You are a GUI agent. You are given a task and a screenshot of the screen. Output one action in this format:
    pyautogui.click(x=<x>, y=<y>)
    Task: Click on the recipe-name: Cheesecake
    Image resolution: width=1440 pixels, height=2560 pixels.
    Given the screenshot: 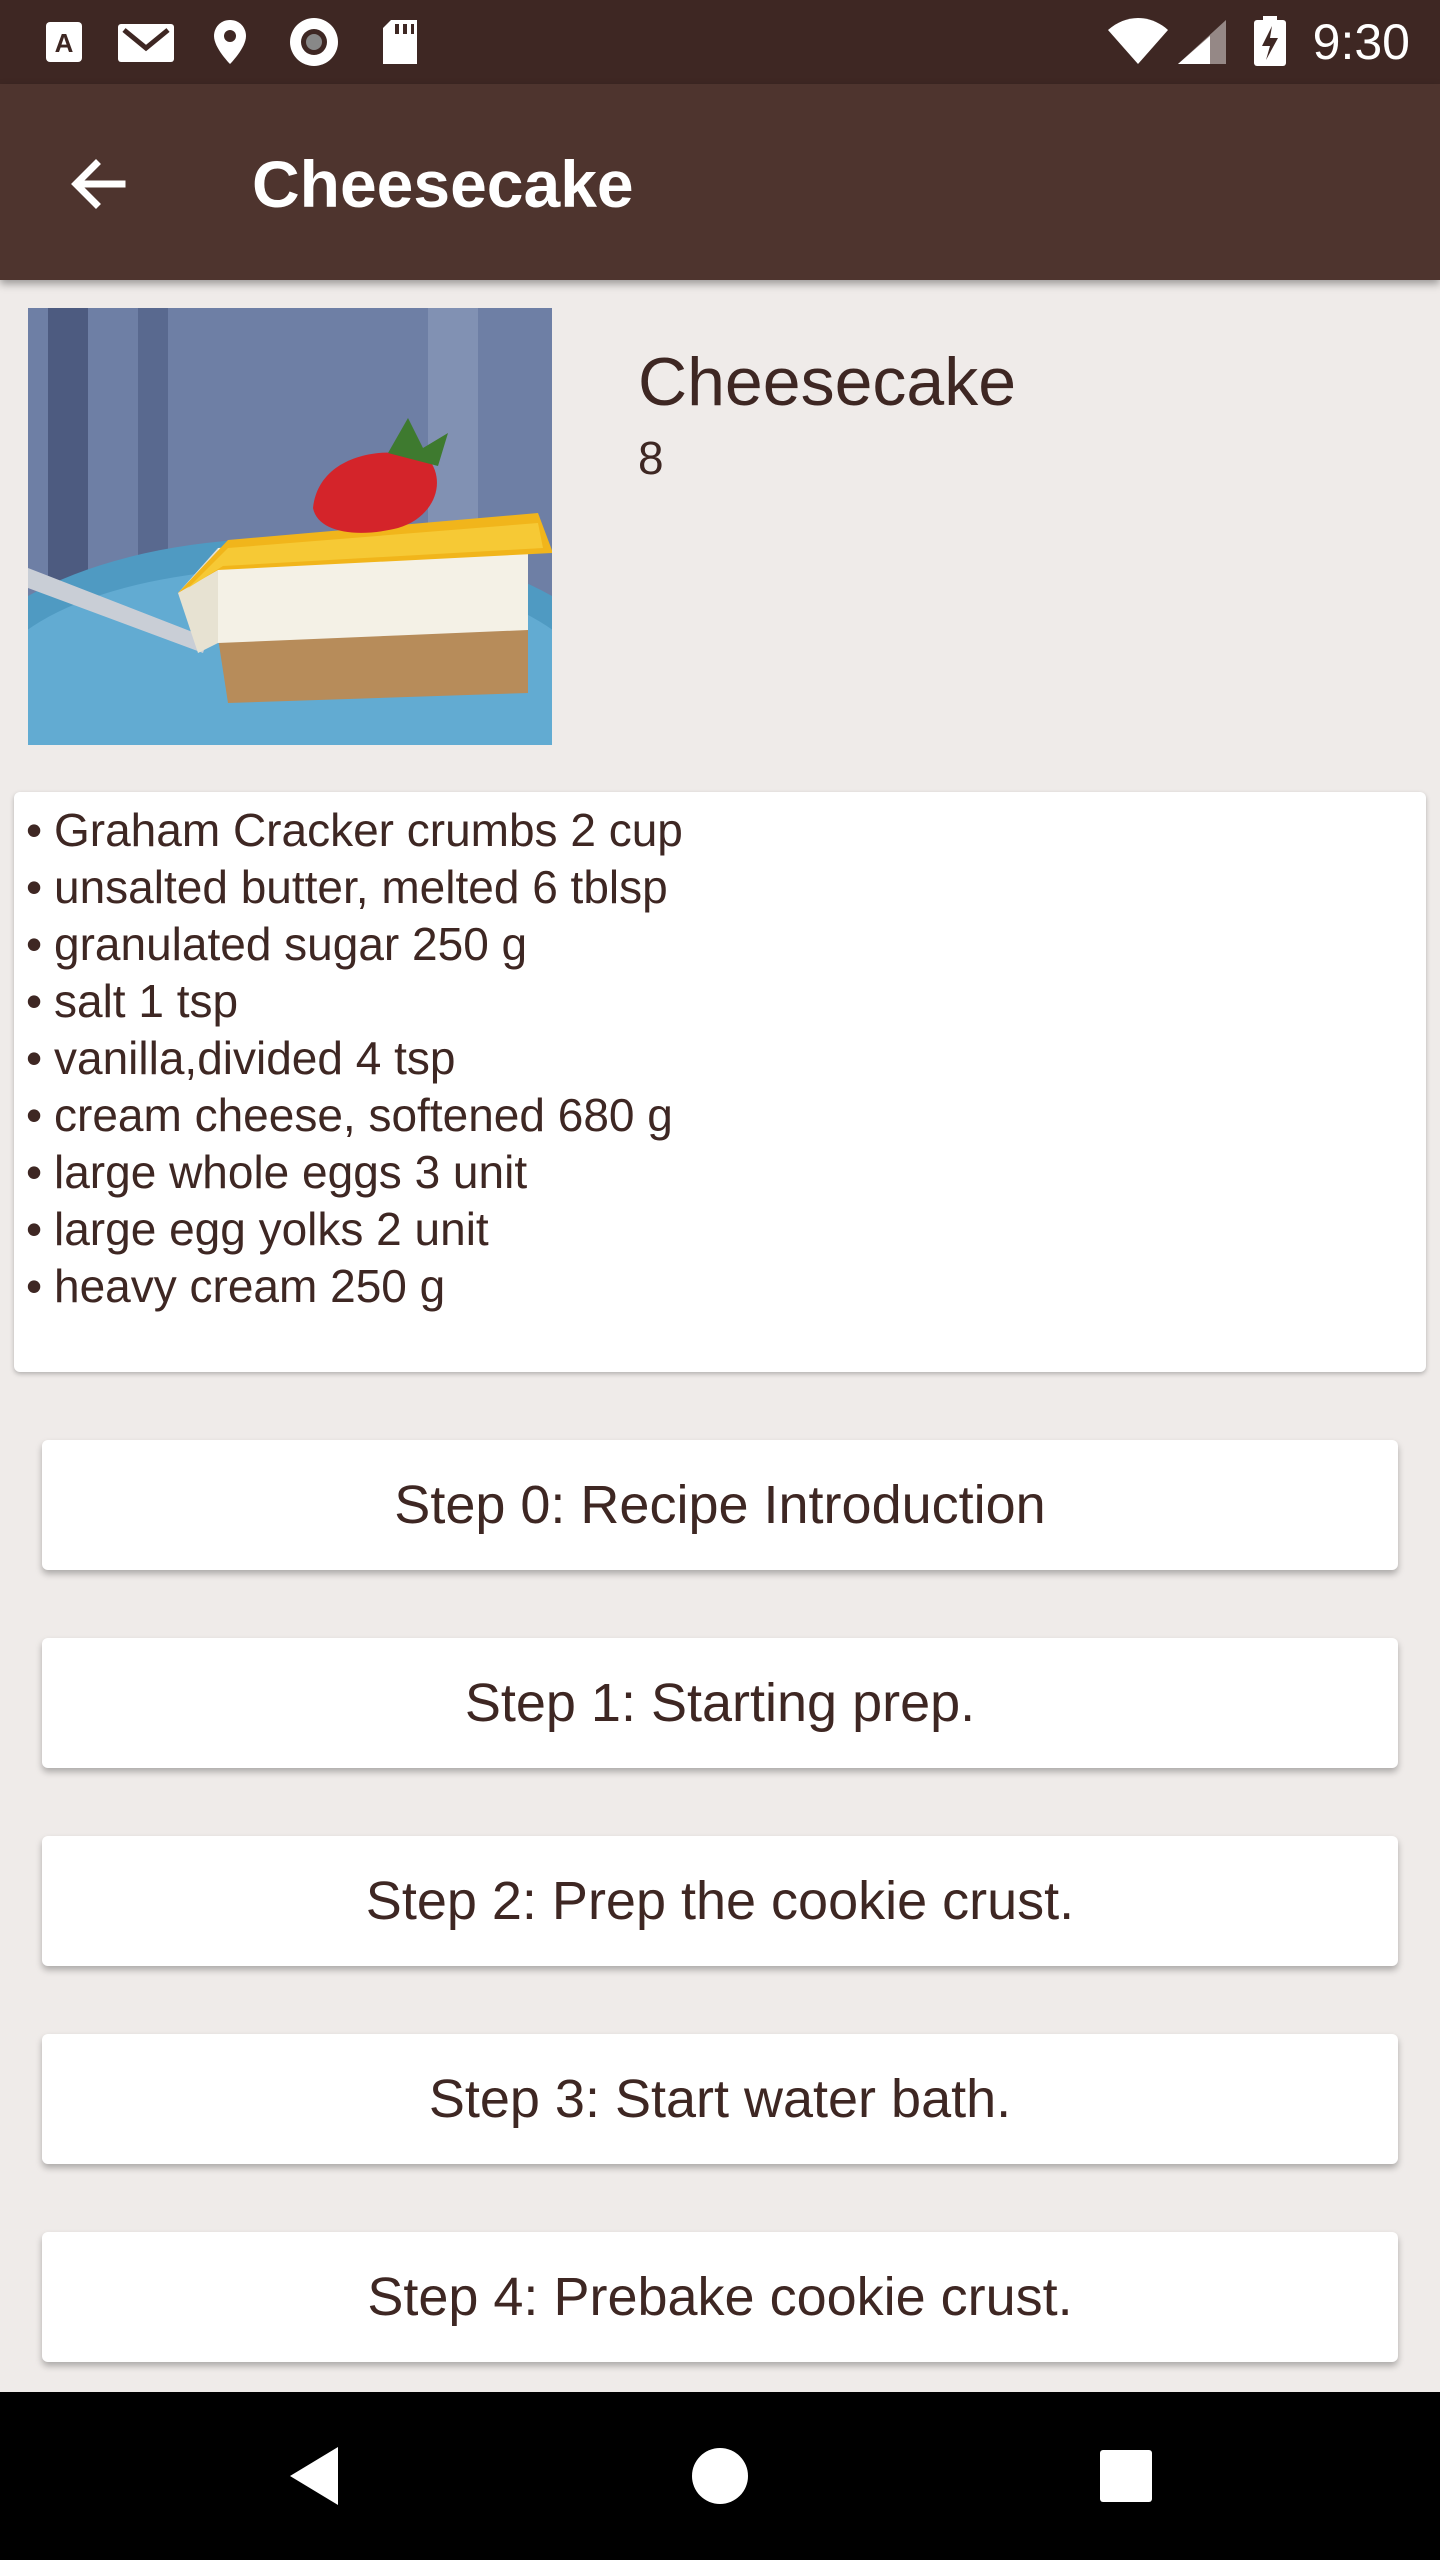 What is the action you would take?
    pyautogui.click(x=827, y=382)
    